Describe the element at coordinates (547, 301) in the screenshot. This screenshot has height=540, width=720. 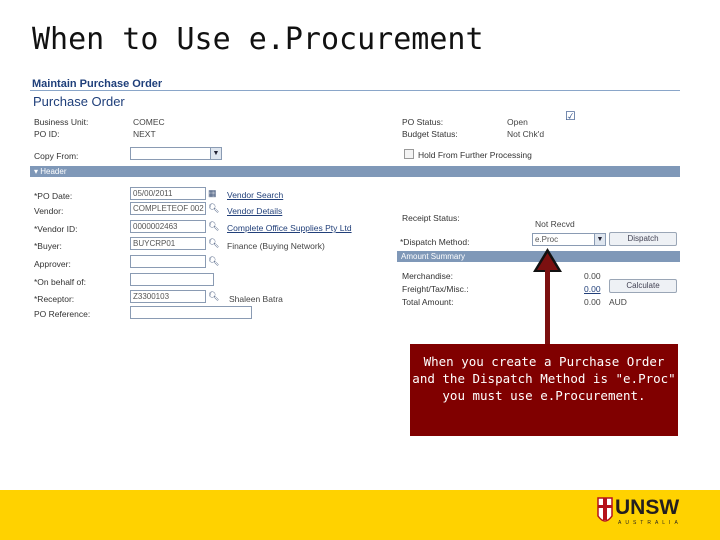
I see `arrow-shaft` at that location.